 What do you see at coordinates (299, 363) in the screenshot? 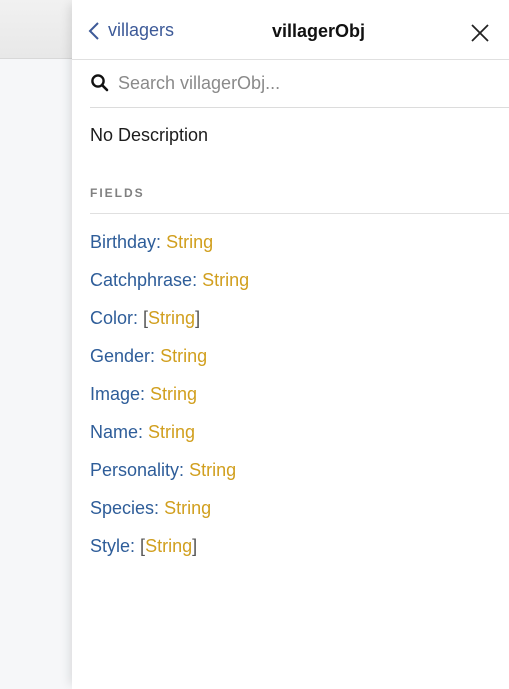
I see `field-row: Gender: String` at bounding box center [299, 363].